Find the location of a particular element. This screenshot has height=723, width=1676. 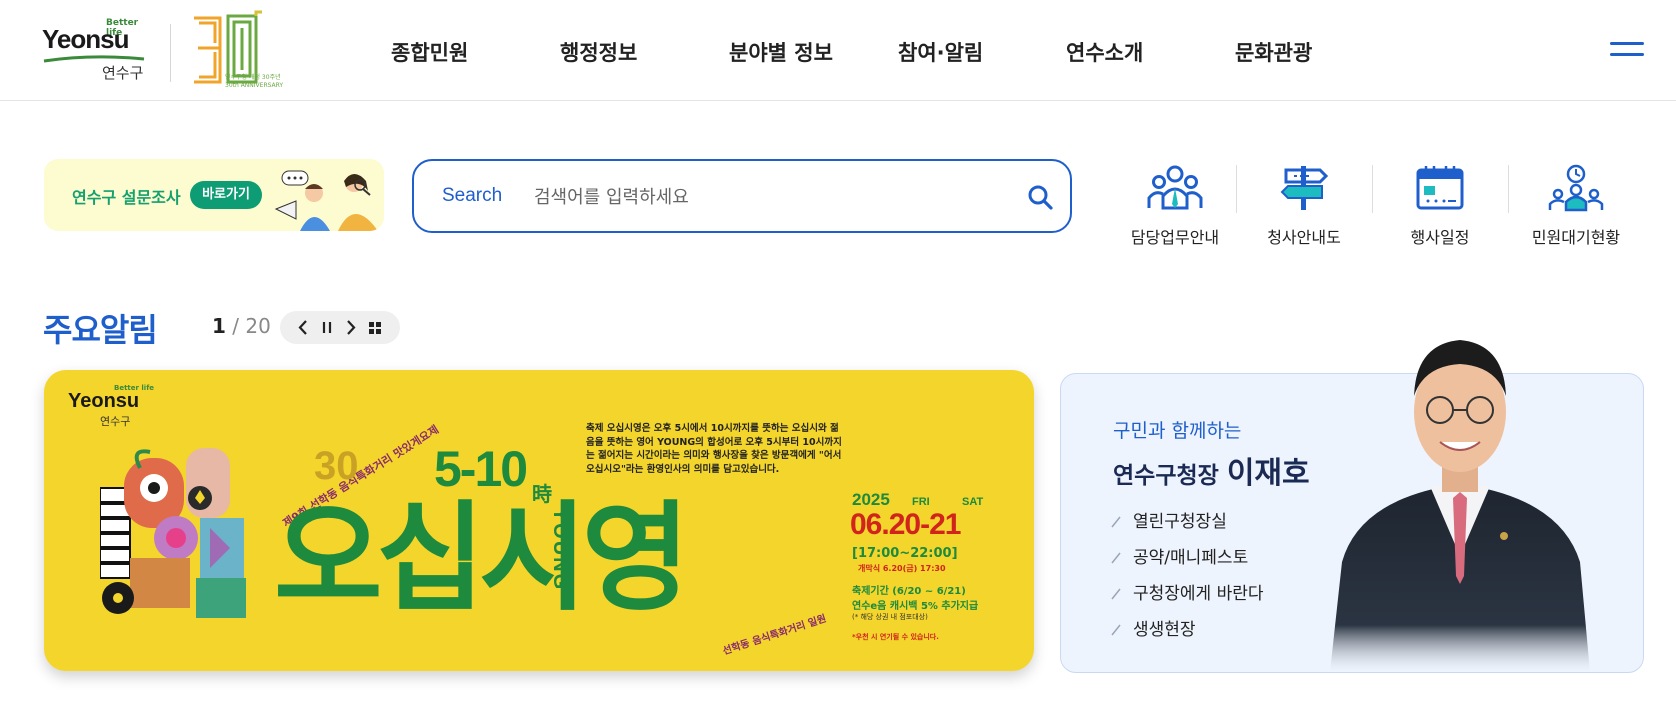

mayor-portrait-icon is located at coordinates (1460, 506).